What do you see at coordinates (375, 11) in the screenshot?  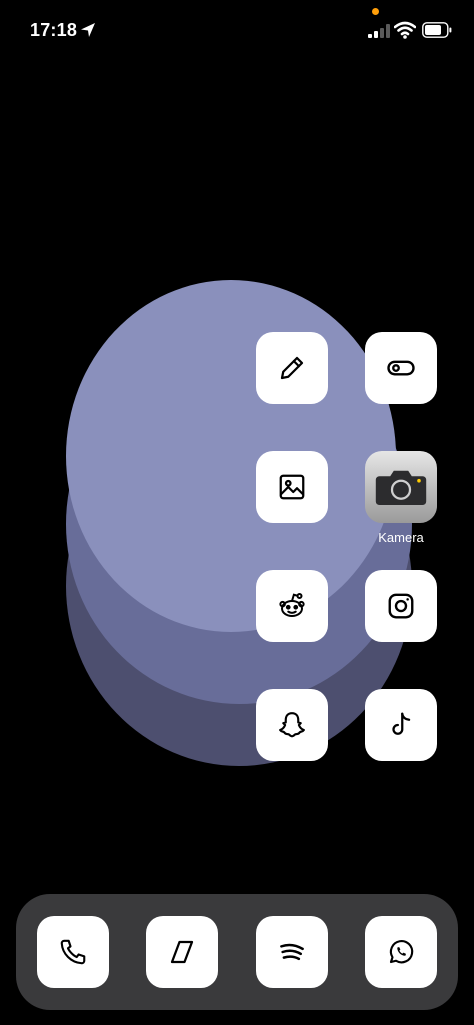 I see `privacy-indicator-dot` at bounding box center [375, 11].